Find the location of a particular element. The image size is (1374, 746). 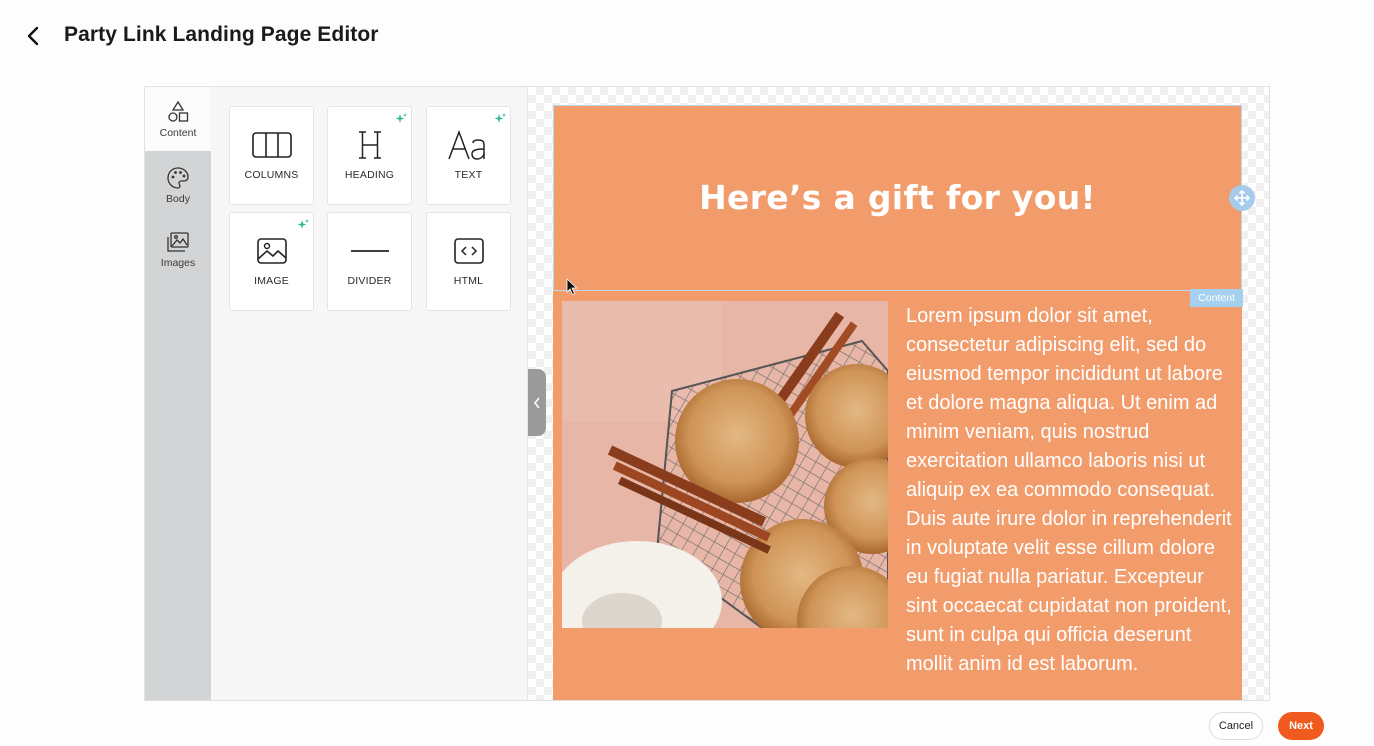

block-label: HTML is located at coordinates (468, 281).